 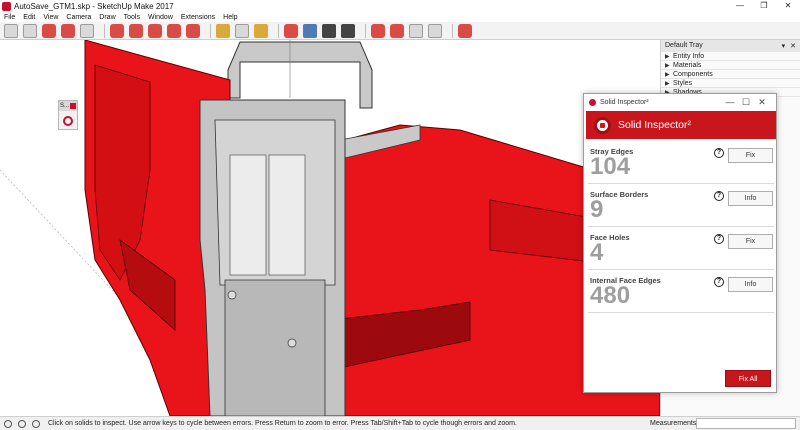 I want to click on menu-draw: Draw, so click(x=107, y=17).